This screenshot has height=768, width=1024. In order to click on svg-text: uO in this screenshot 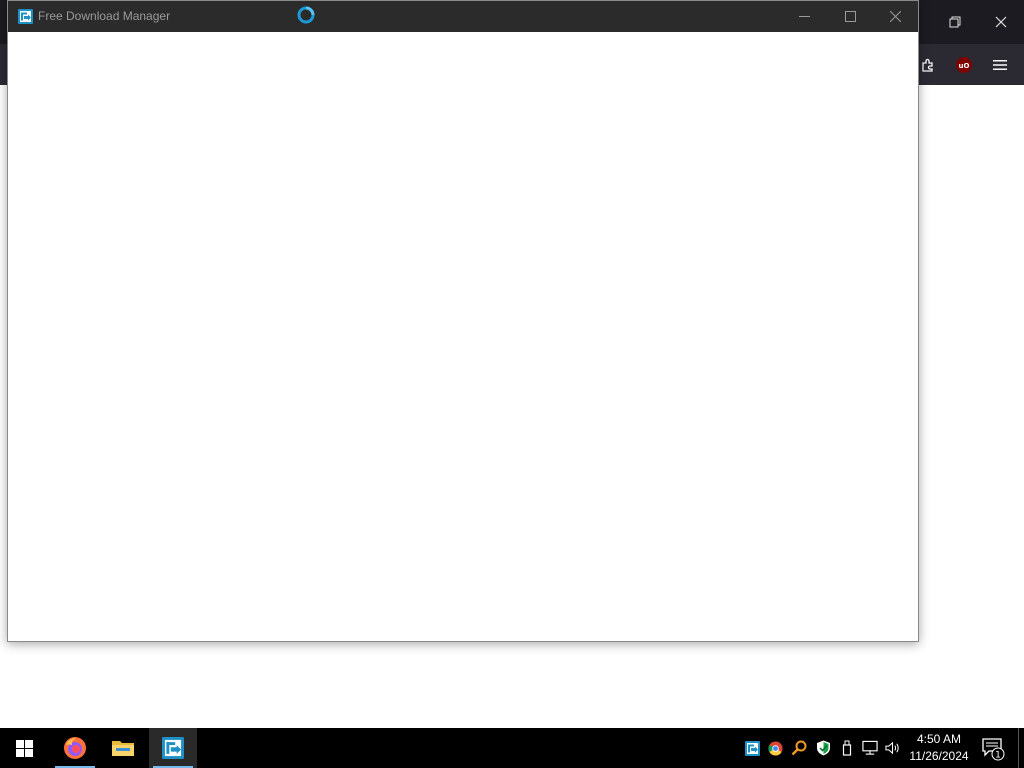, I will do `click(964, 66)`.